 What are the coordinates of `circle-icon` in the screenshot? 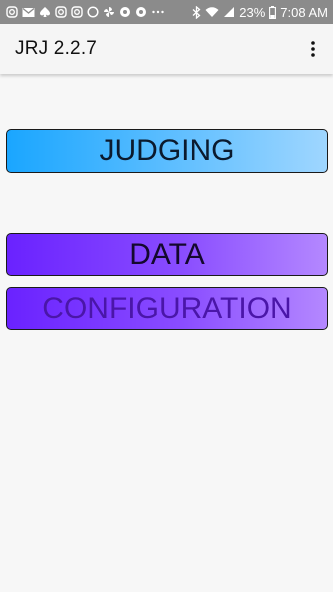 It's located at (93, 12).